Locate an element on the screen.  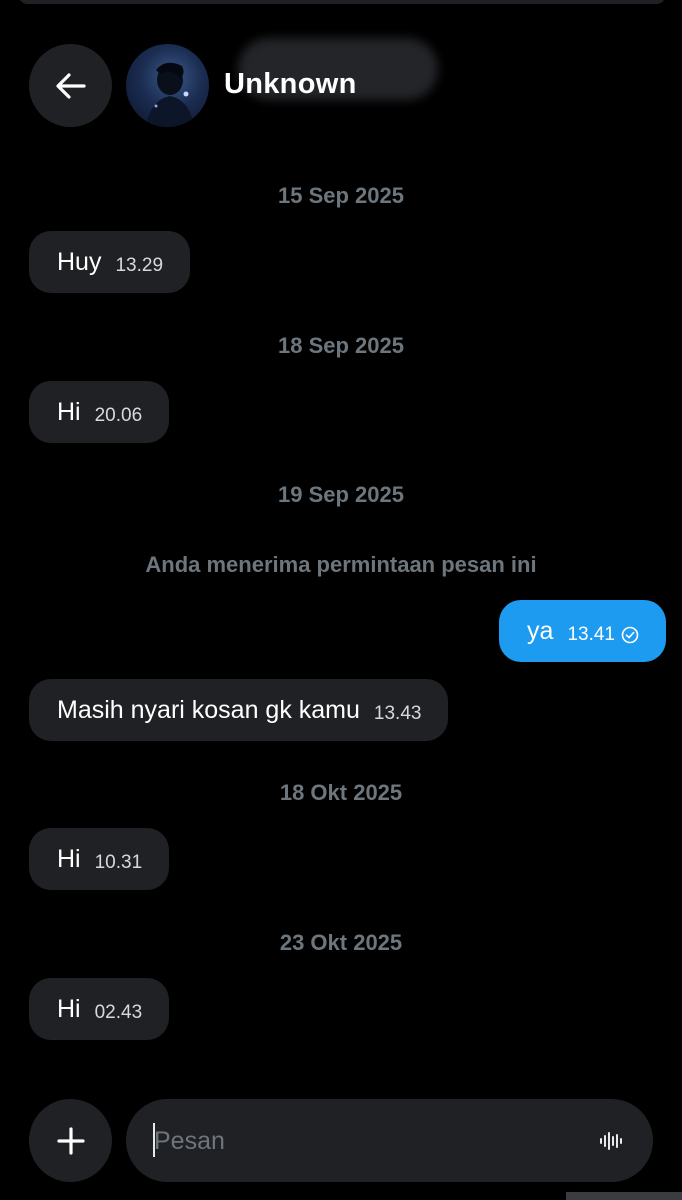
date-separator: 15 Sep 2025 is located at coordinates (341, 195).